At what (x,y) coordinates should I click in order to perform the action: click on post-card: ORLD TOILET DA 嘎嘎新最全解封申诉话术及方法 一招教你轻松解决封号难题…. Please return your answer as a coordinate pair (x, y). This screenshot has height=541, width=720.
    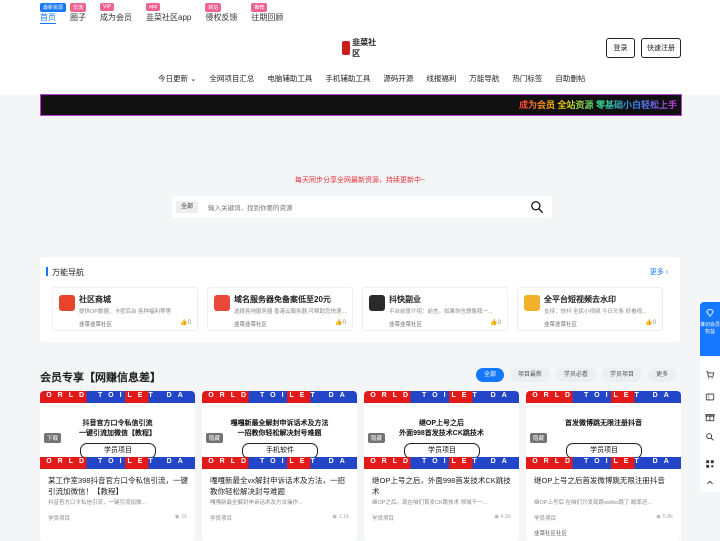
    Looking at the image, I should click on (279, 466).